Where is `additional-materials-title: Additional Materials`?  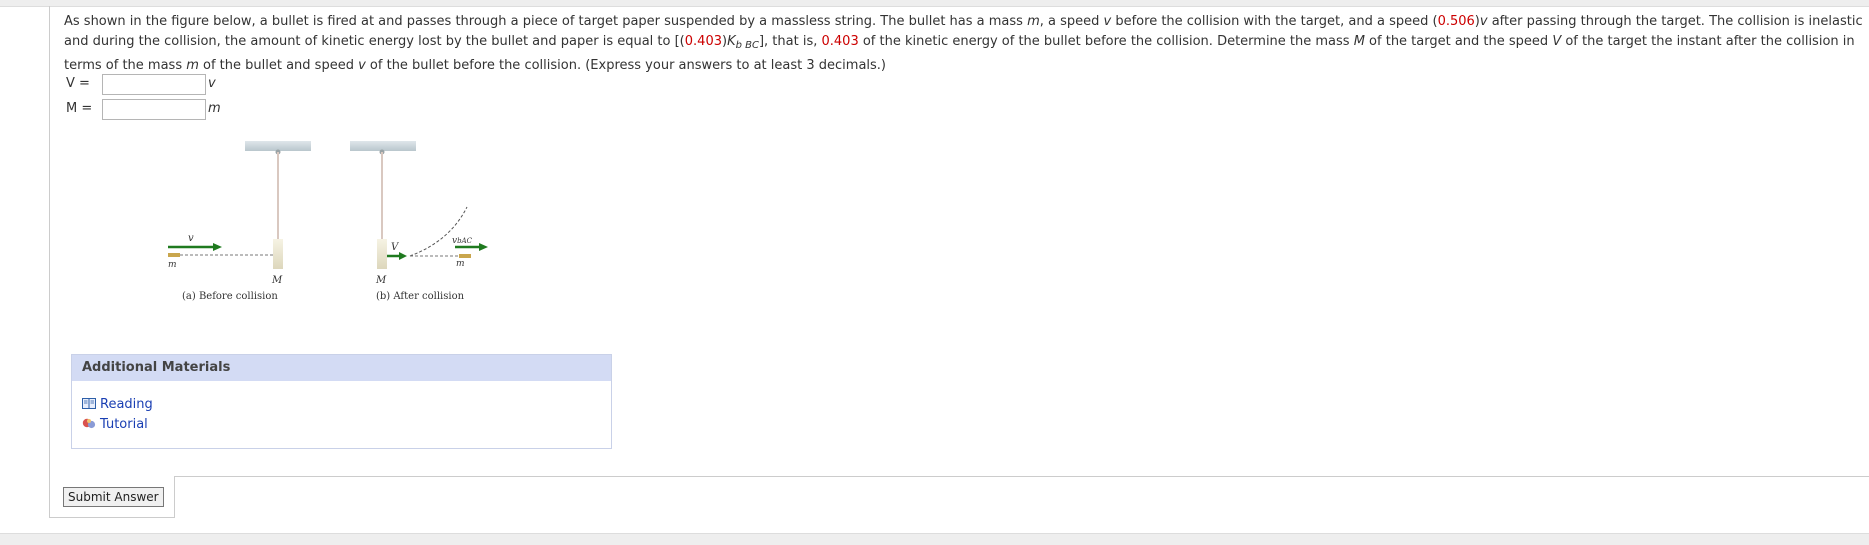
additional-materials-title: Additional Materials is located at coordinates (341, 368).